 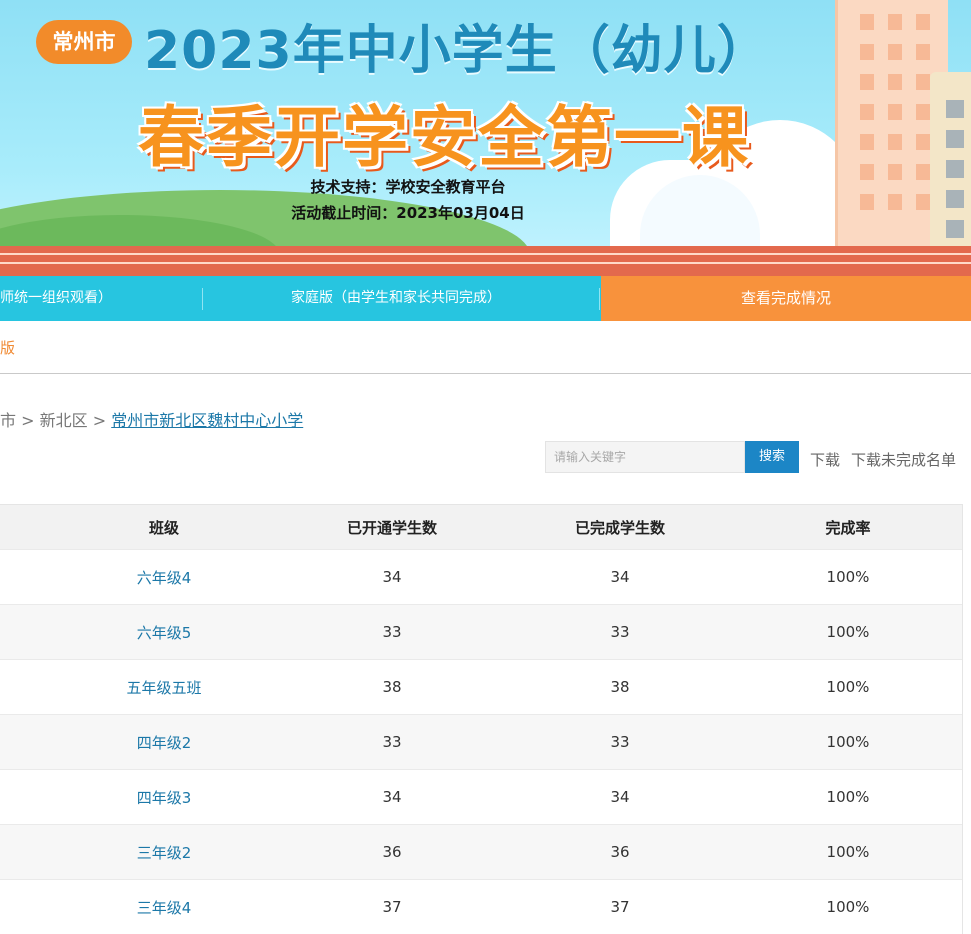 I want to click on breadcrumb: 市 > 新北区 > 常州市新北区魏村中心小学, so click(x=151, y=419).